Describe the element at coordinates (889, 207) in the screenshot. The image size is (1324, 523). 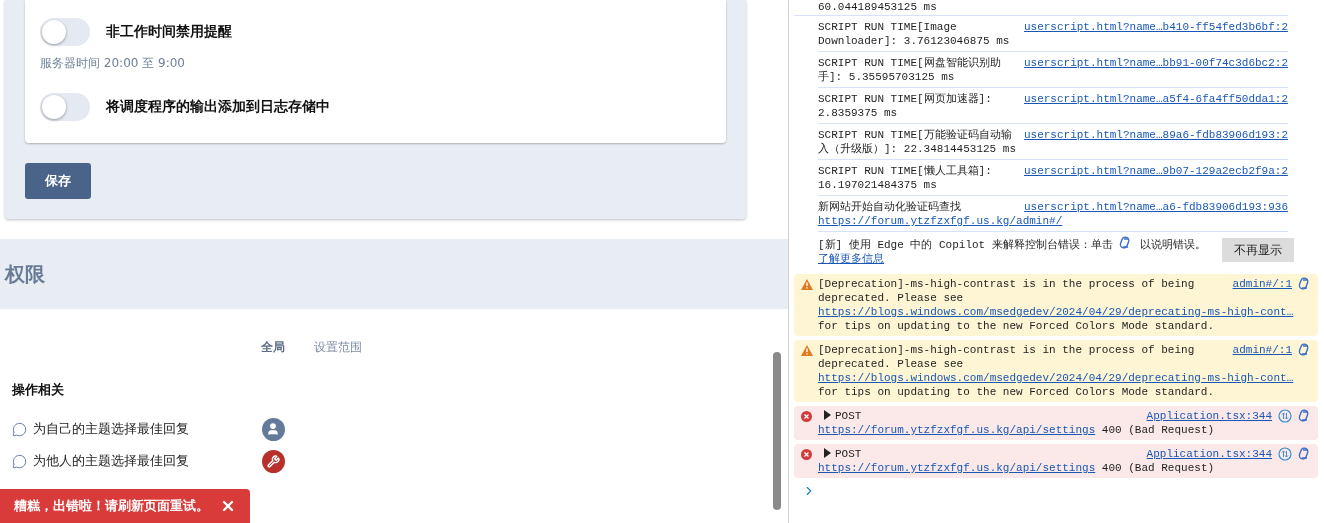
I see `log-message: 新网站开始自动化验证码查找` at that location.